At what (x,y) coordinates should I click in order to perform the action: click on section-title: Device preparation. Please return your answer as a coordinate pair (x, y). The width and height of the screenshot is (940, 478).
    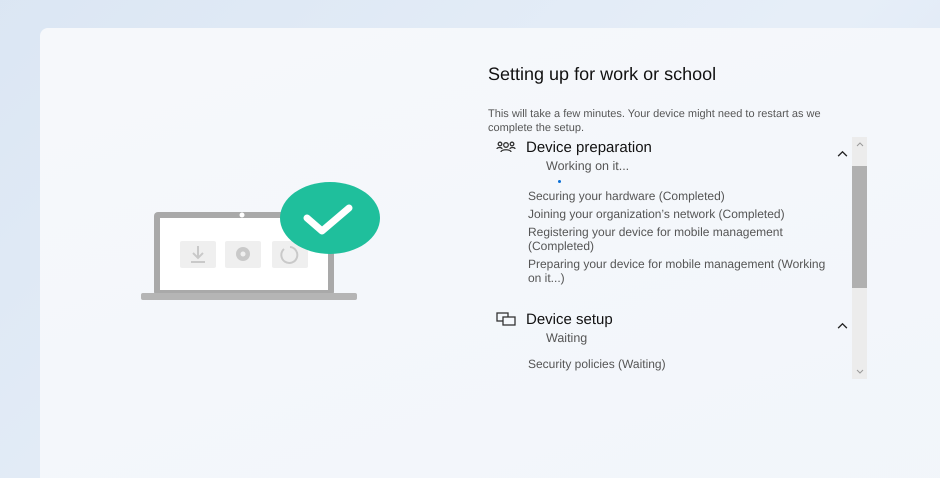
    Looking at the image, I should click on (589, 147).